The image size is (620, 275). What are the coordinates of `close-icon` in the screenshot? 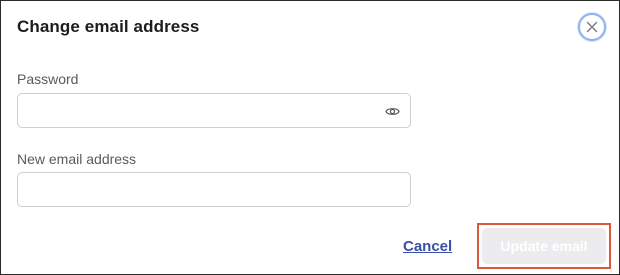 It's located at (592, 27).